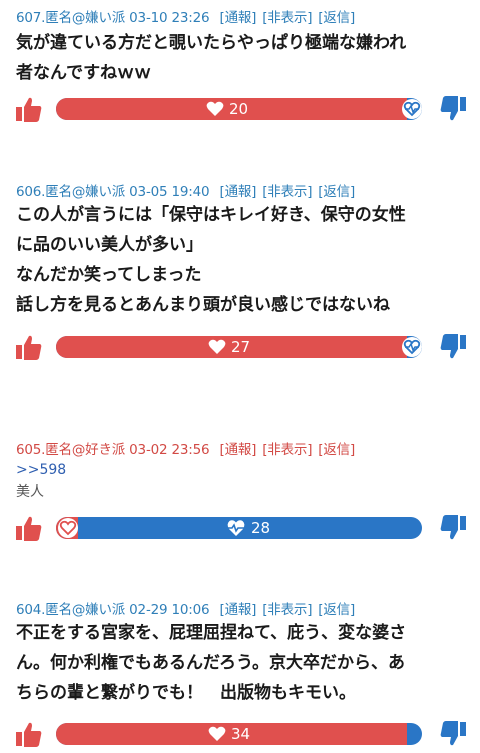 The height and width of the screenshot is (753, 480). What do you see at coordinates (109, 275) in the screenshot?
I see `comment-line: なんだか笑ってしまった` at bounding box center [109, 275].